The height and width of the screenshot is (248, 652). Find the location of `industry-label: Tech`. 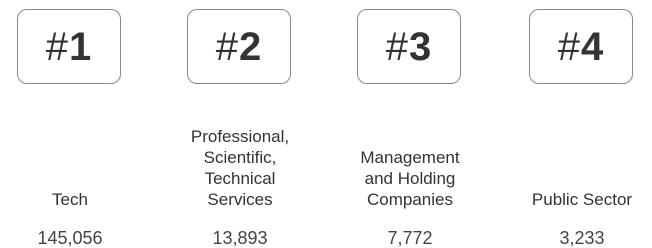

industry-label: Tech is located at coordinates (70, 199).